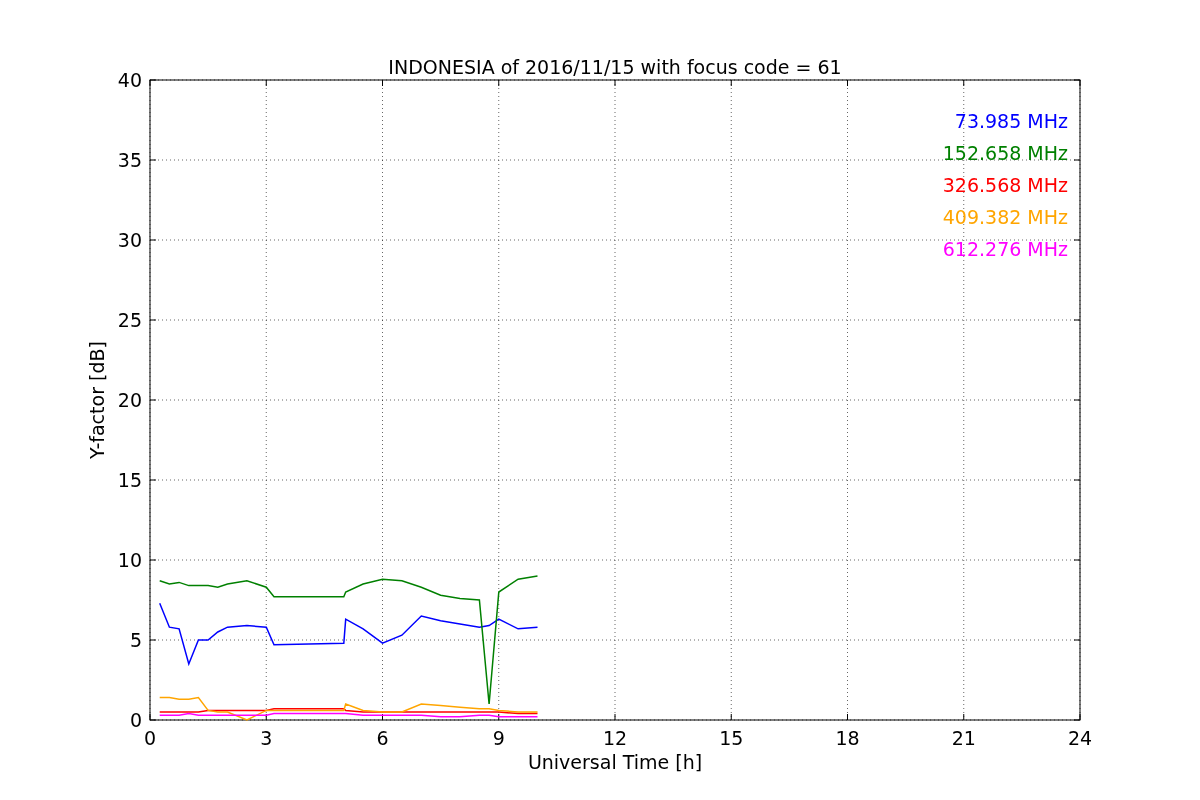  What do you see at coordinates (615, 738) in the screenshot?
I see `x-tick-label: 12` at bounding box center [615, 738].